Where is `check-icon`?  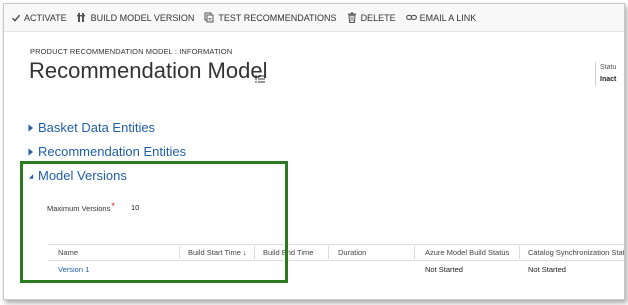
check-icon is located at coordinates (15, 17).